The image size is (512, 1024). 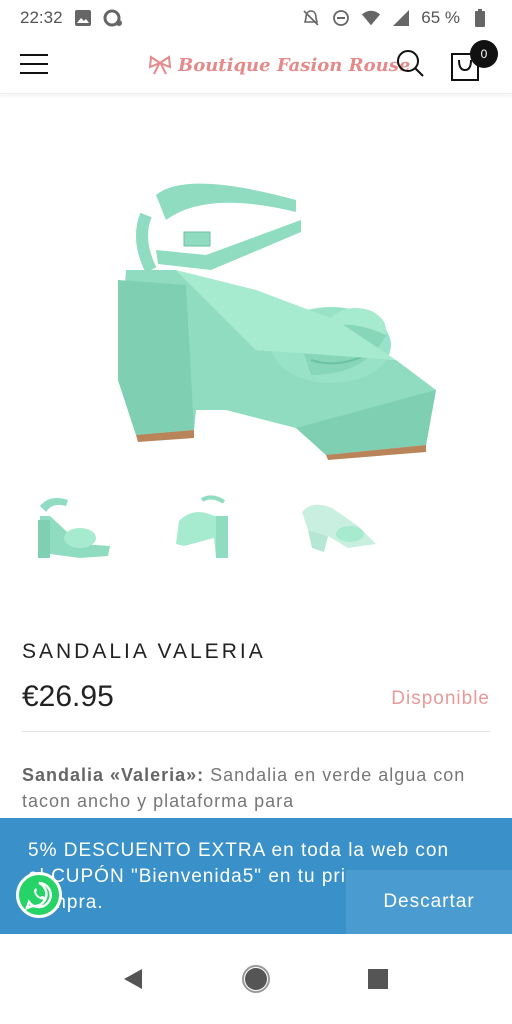 I want to click on status-right: 65 %, so click(x=395, y=18).